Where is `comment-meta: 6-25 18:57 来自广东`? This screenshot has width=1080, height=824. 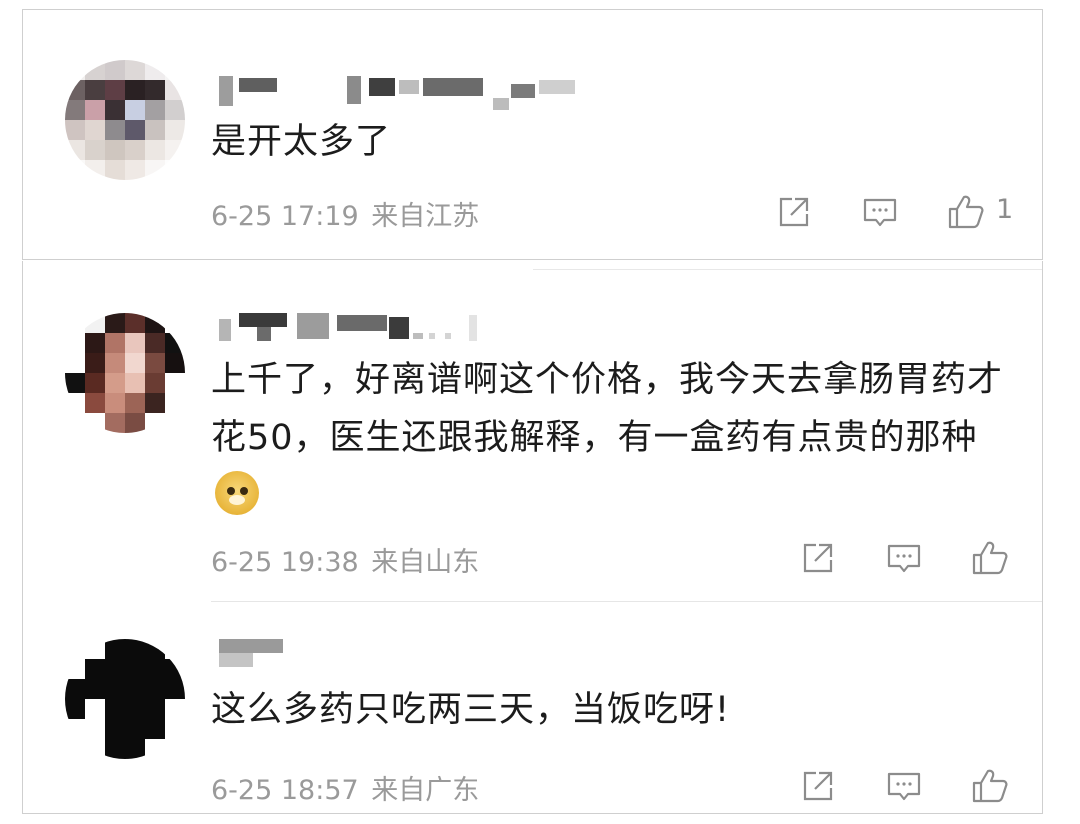
comment-meta: 6-25 18:57 来自广东 is located at coordinates (345, 787).